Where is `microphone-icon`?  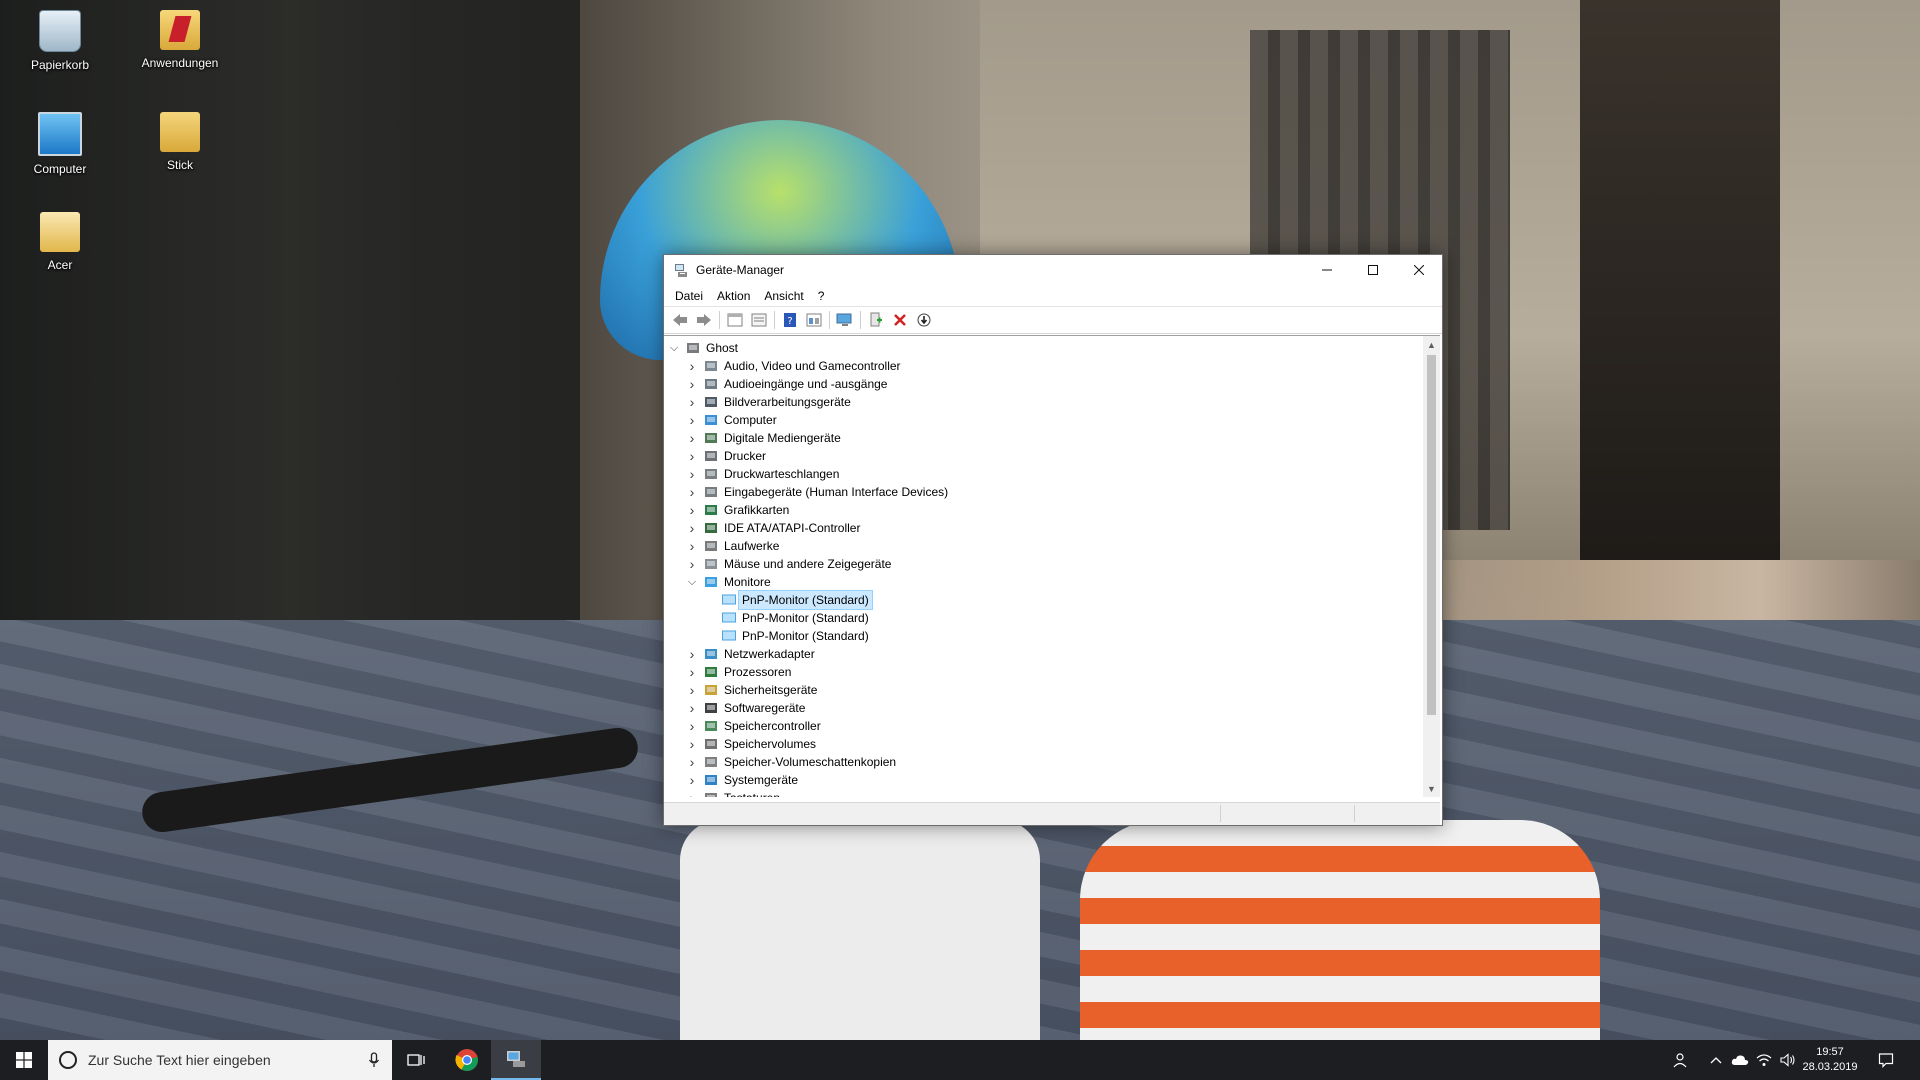 microphone-icon is located at coordinates (374, 1060).